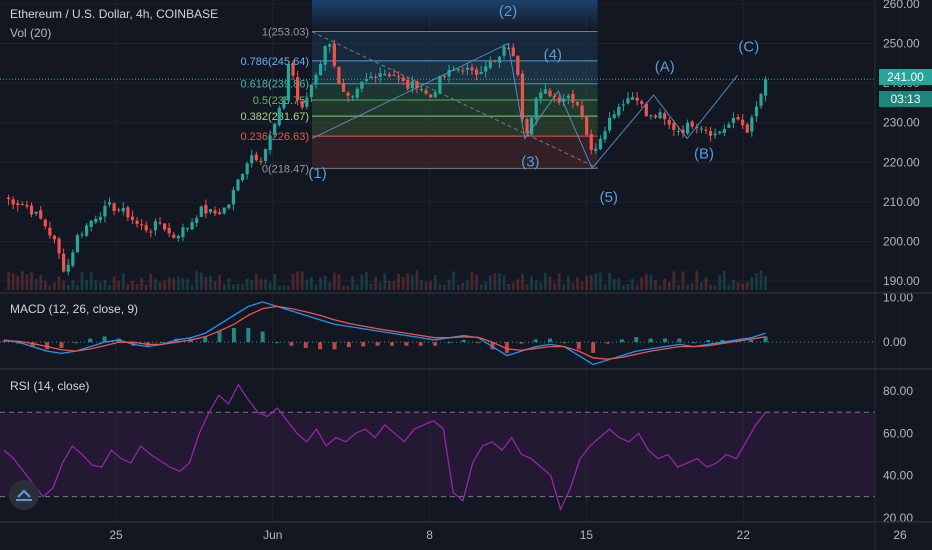  Describe the element at coordinates (901, 162) in the screenshot. I see `price-tick-label: 220.00` at that location.